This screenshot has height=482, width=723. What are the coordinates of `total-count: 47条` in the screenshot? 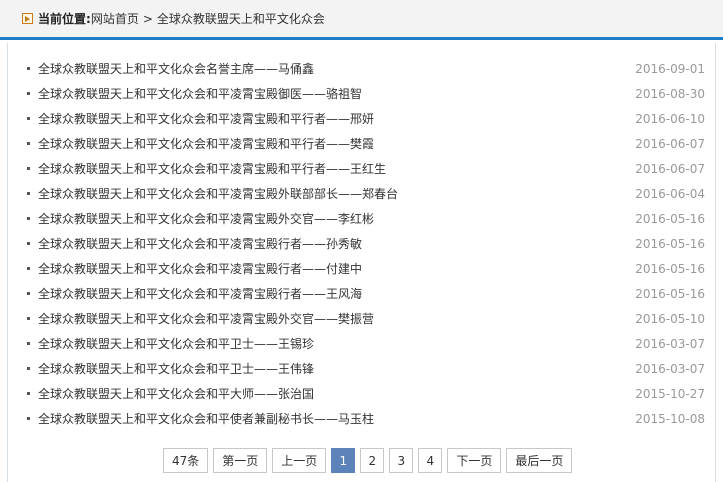 It's located at (186, 460).